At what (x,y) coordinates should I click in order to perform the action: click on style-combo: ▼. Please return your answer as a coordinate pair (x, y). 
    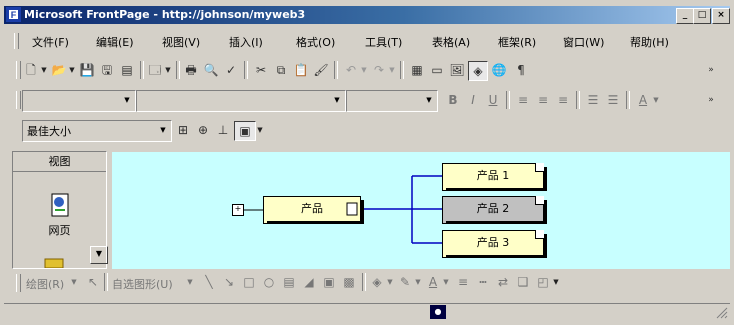
    Looking at the image, I should click on (79, 101).